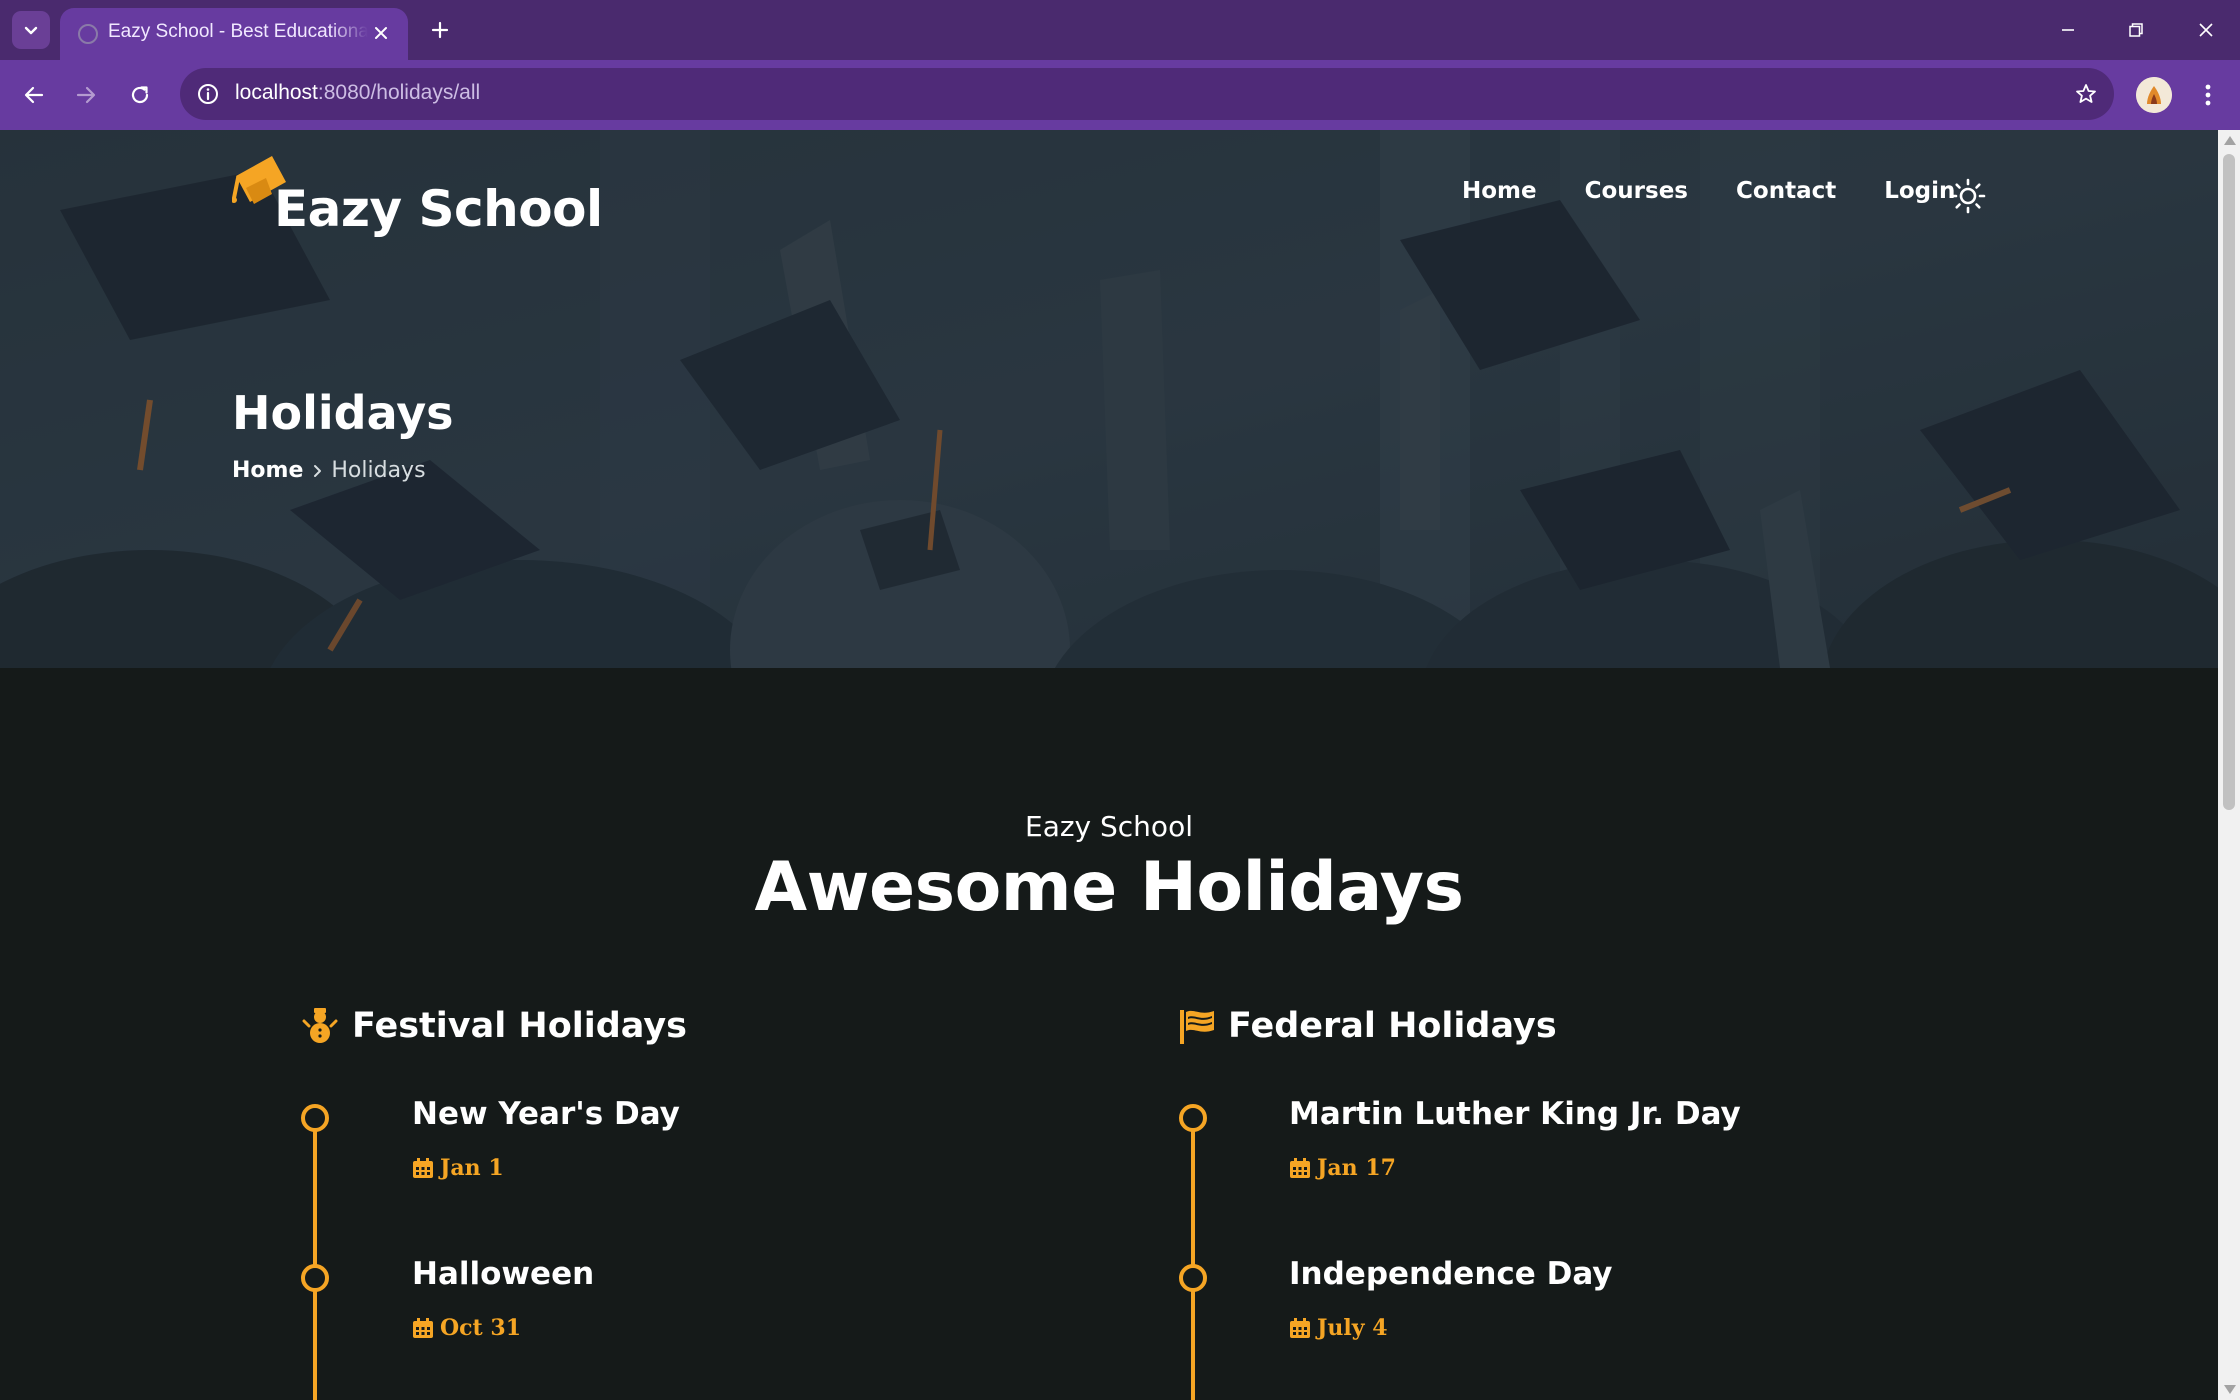 The image size is (2240, 1400). I want to click on tab-close-button, so click(381, 33).